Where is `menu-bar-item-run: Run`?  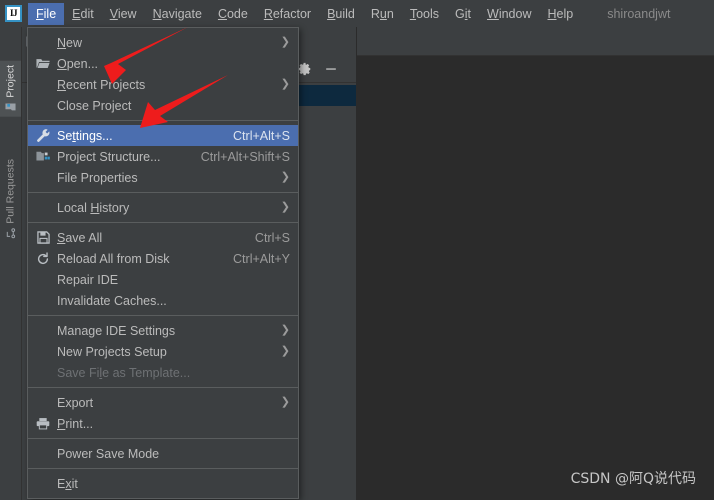
menu-bar-item-run: Run is located at coordinates (382, 14).